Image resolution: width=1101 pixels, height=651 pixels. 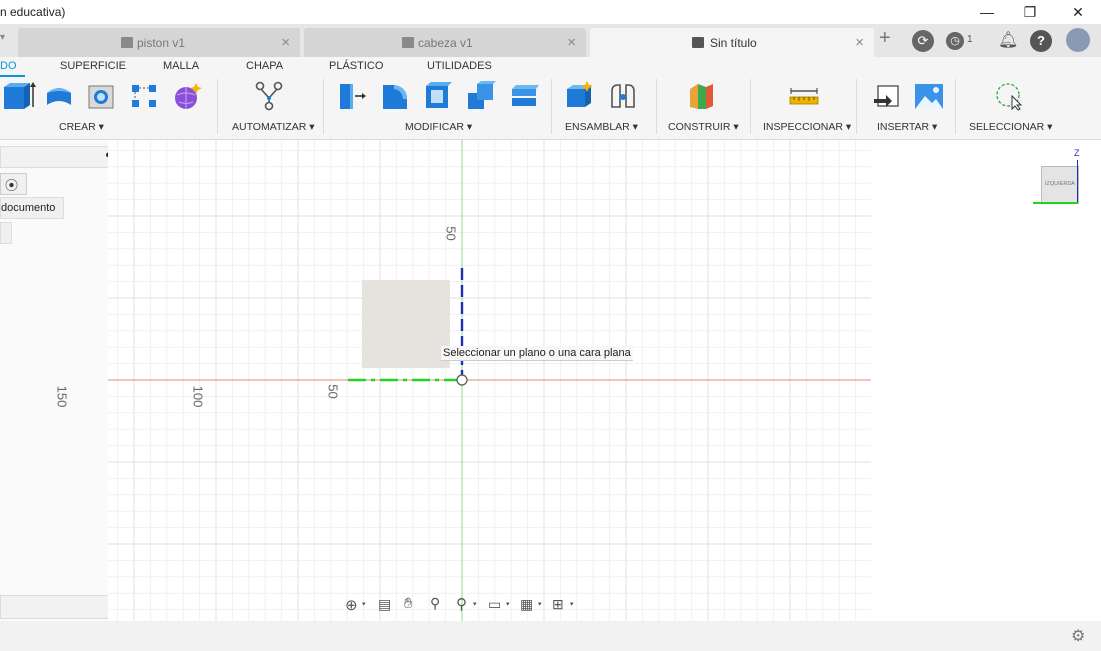 I want to click on document-tab-bar: ▾ piston v1 × cabeza v1 × Sin título × +, so click(x=550, y=40).